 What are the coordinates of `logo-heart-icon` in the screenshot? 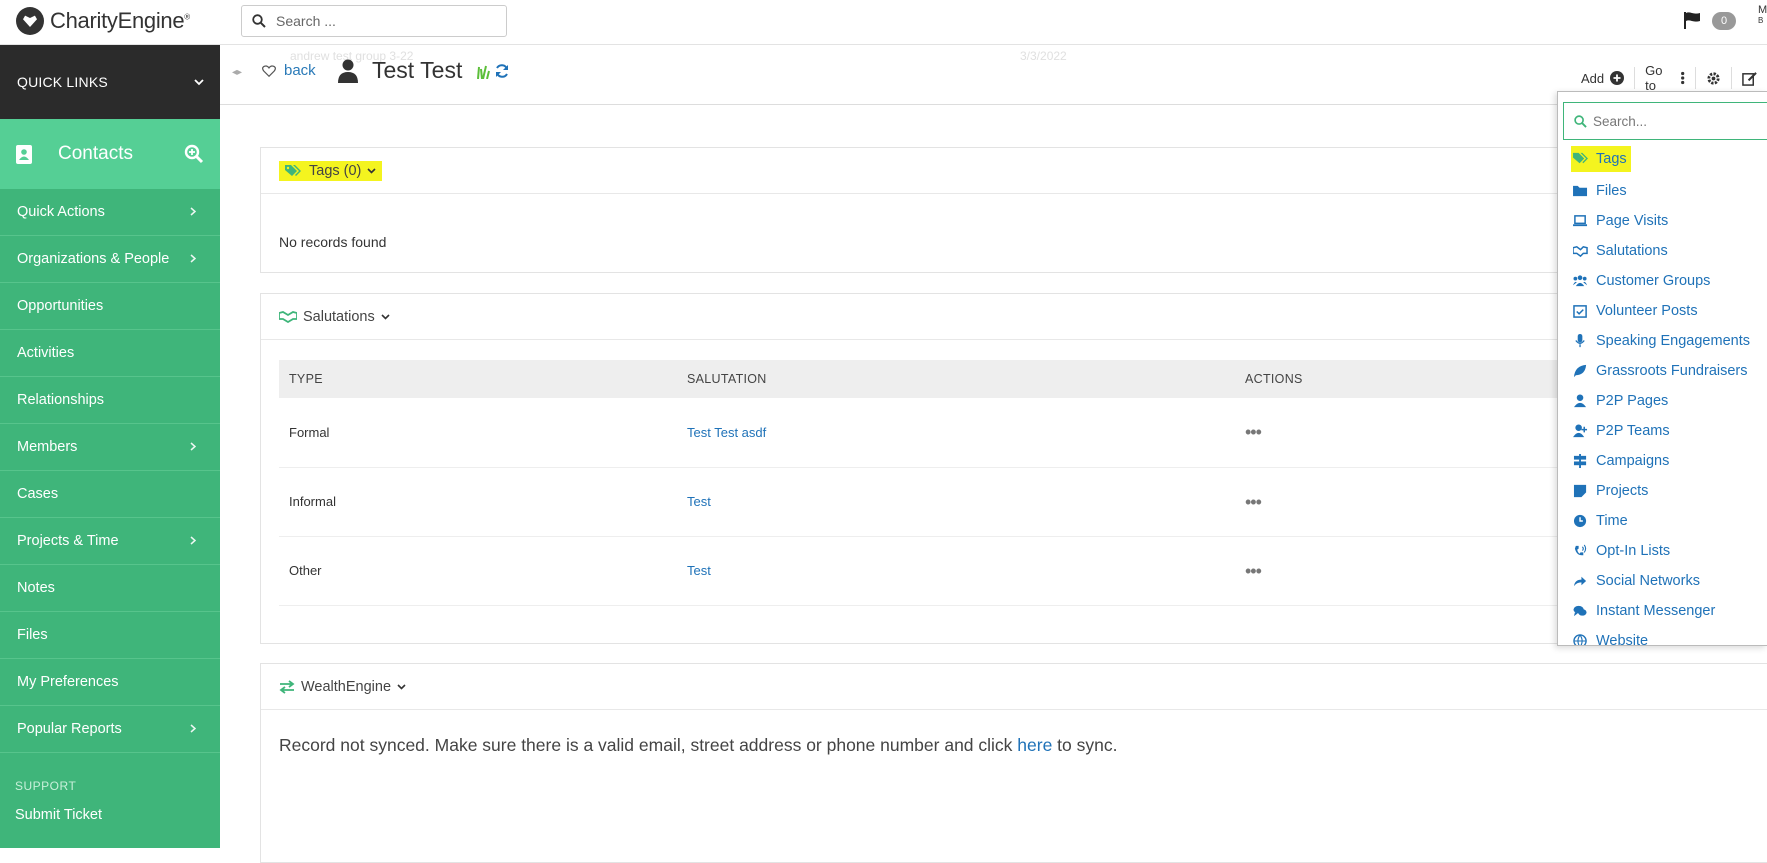 It's located at (30, 21).